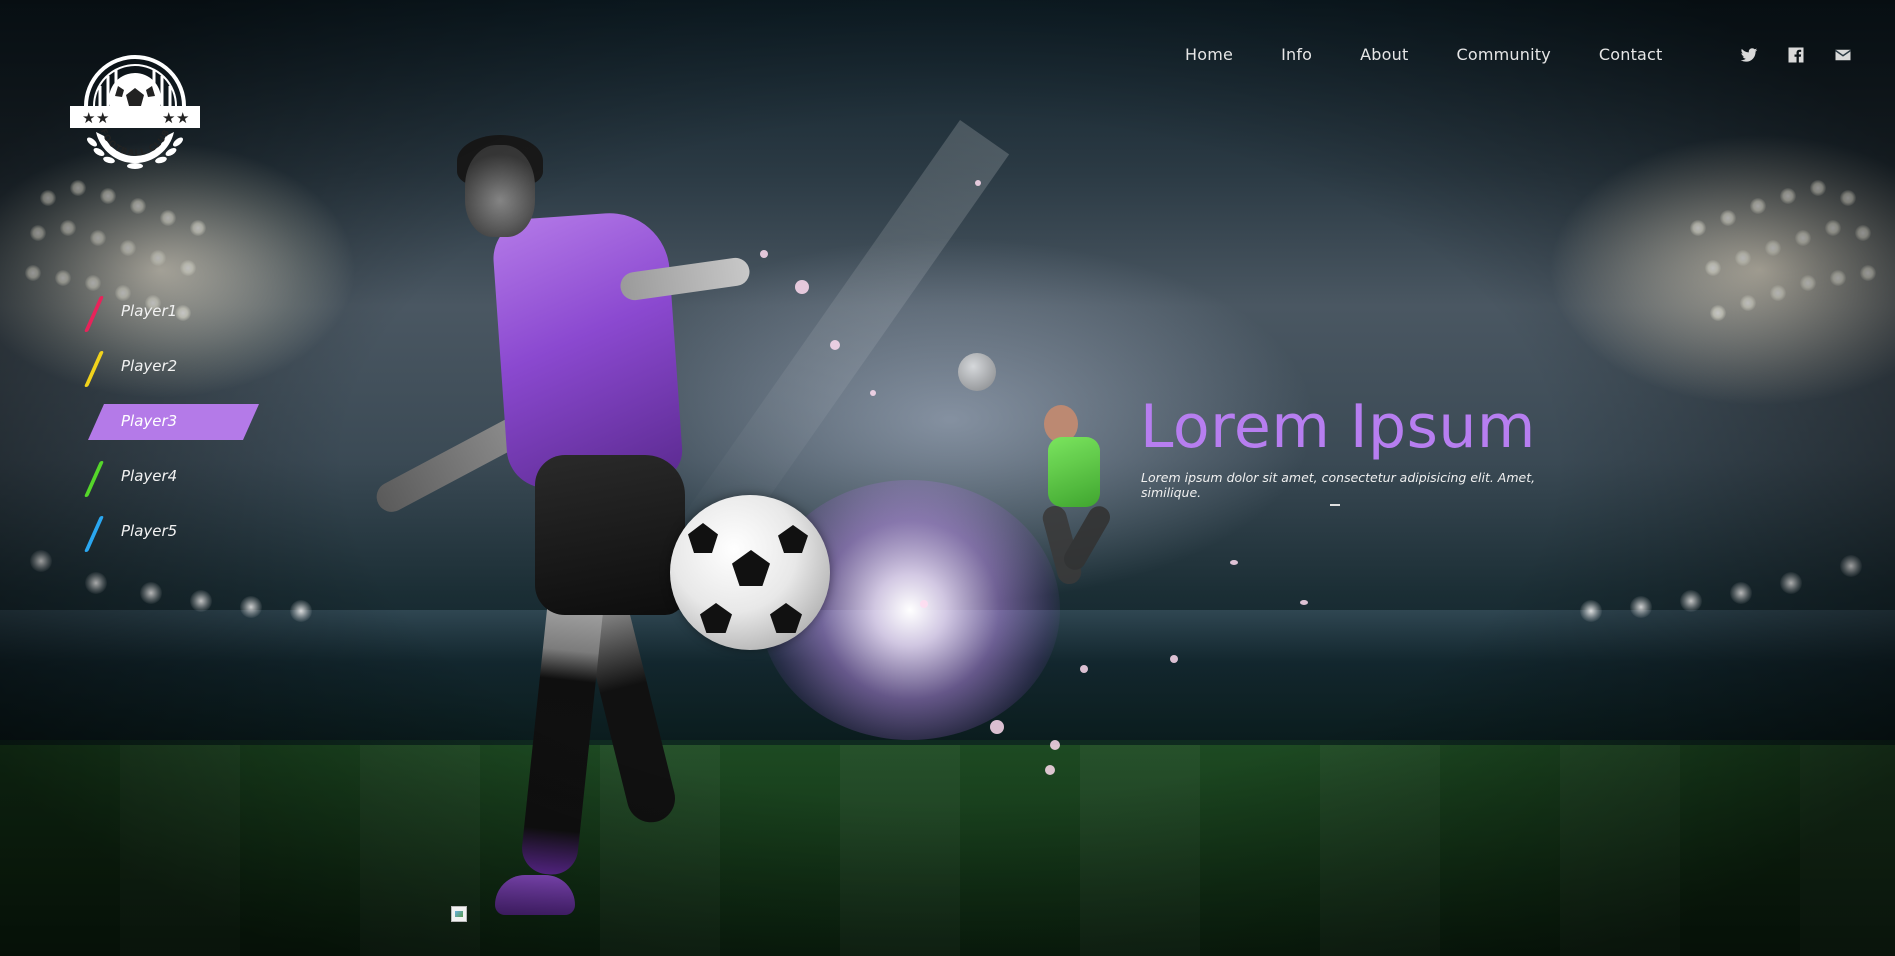 The image size is (1895, 956). I want to click on club-logo: ★ ★ ★ ★ FOOTBALL CLUB, so click(135, 109).